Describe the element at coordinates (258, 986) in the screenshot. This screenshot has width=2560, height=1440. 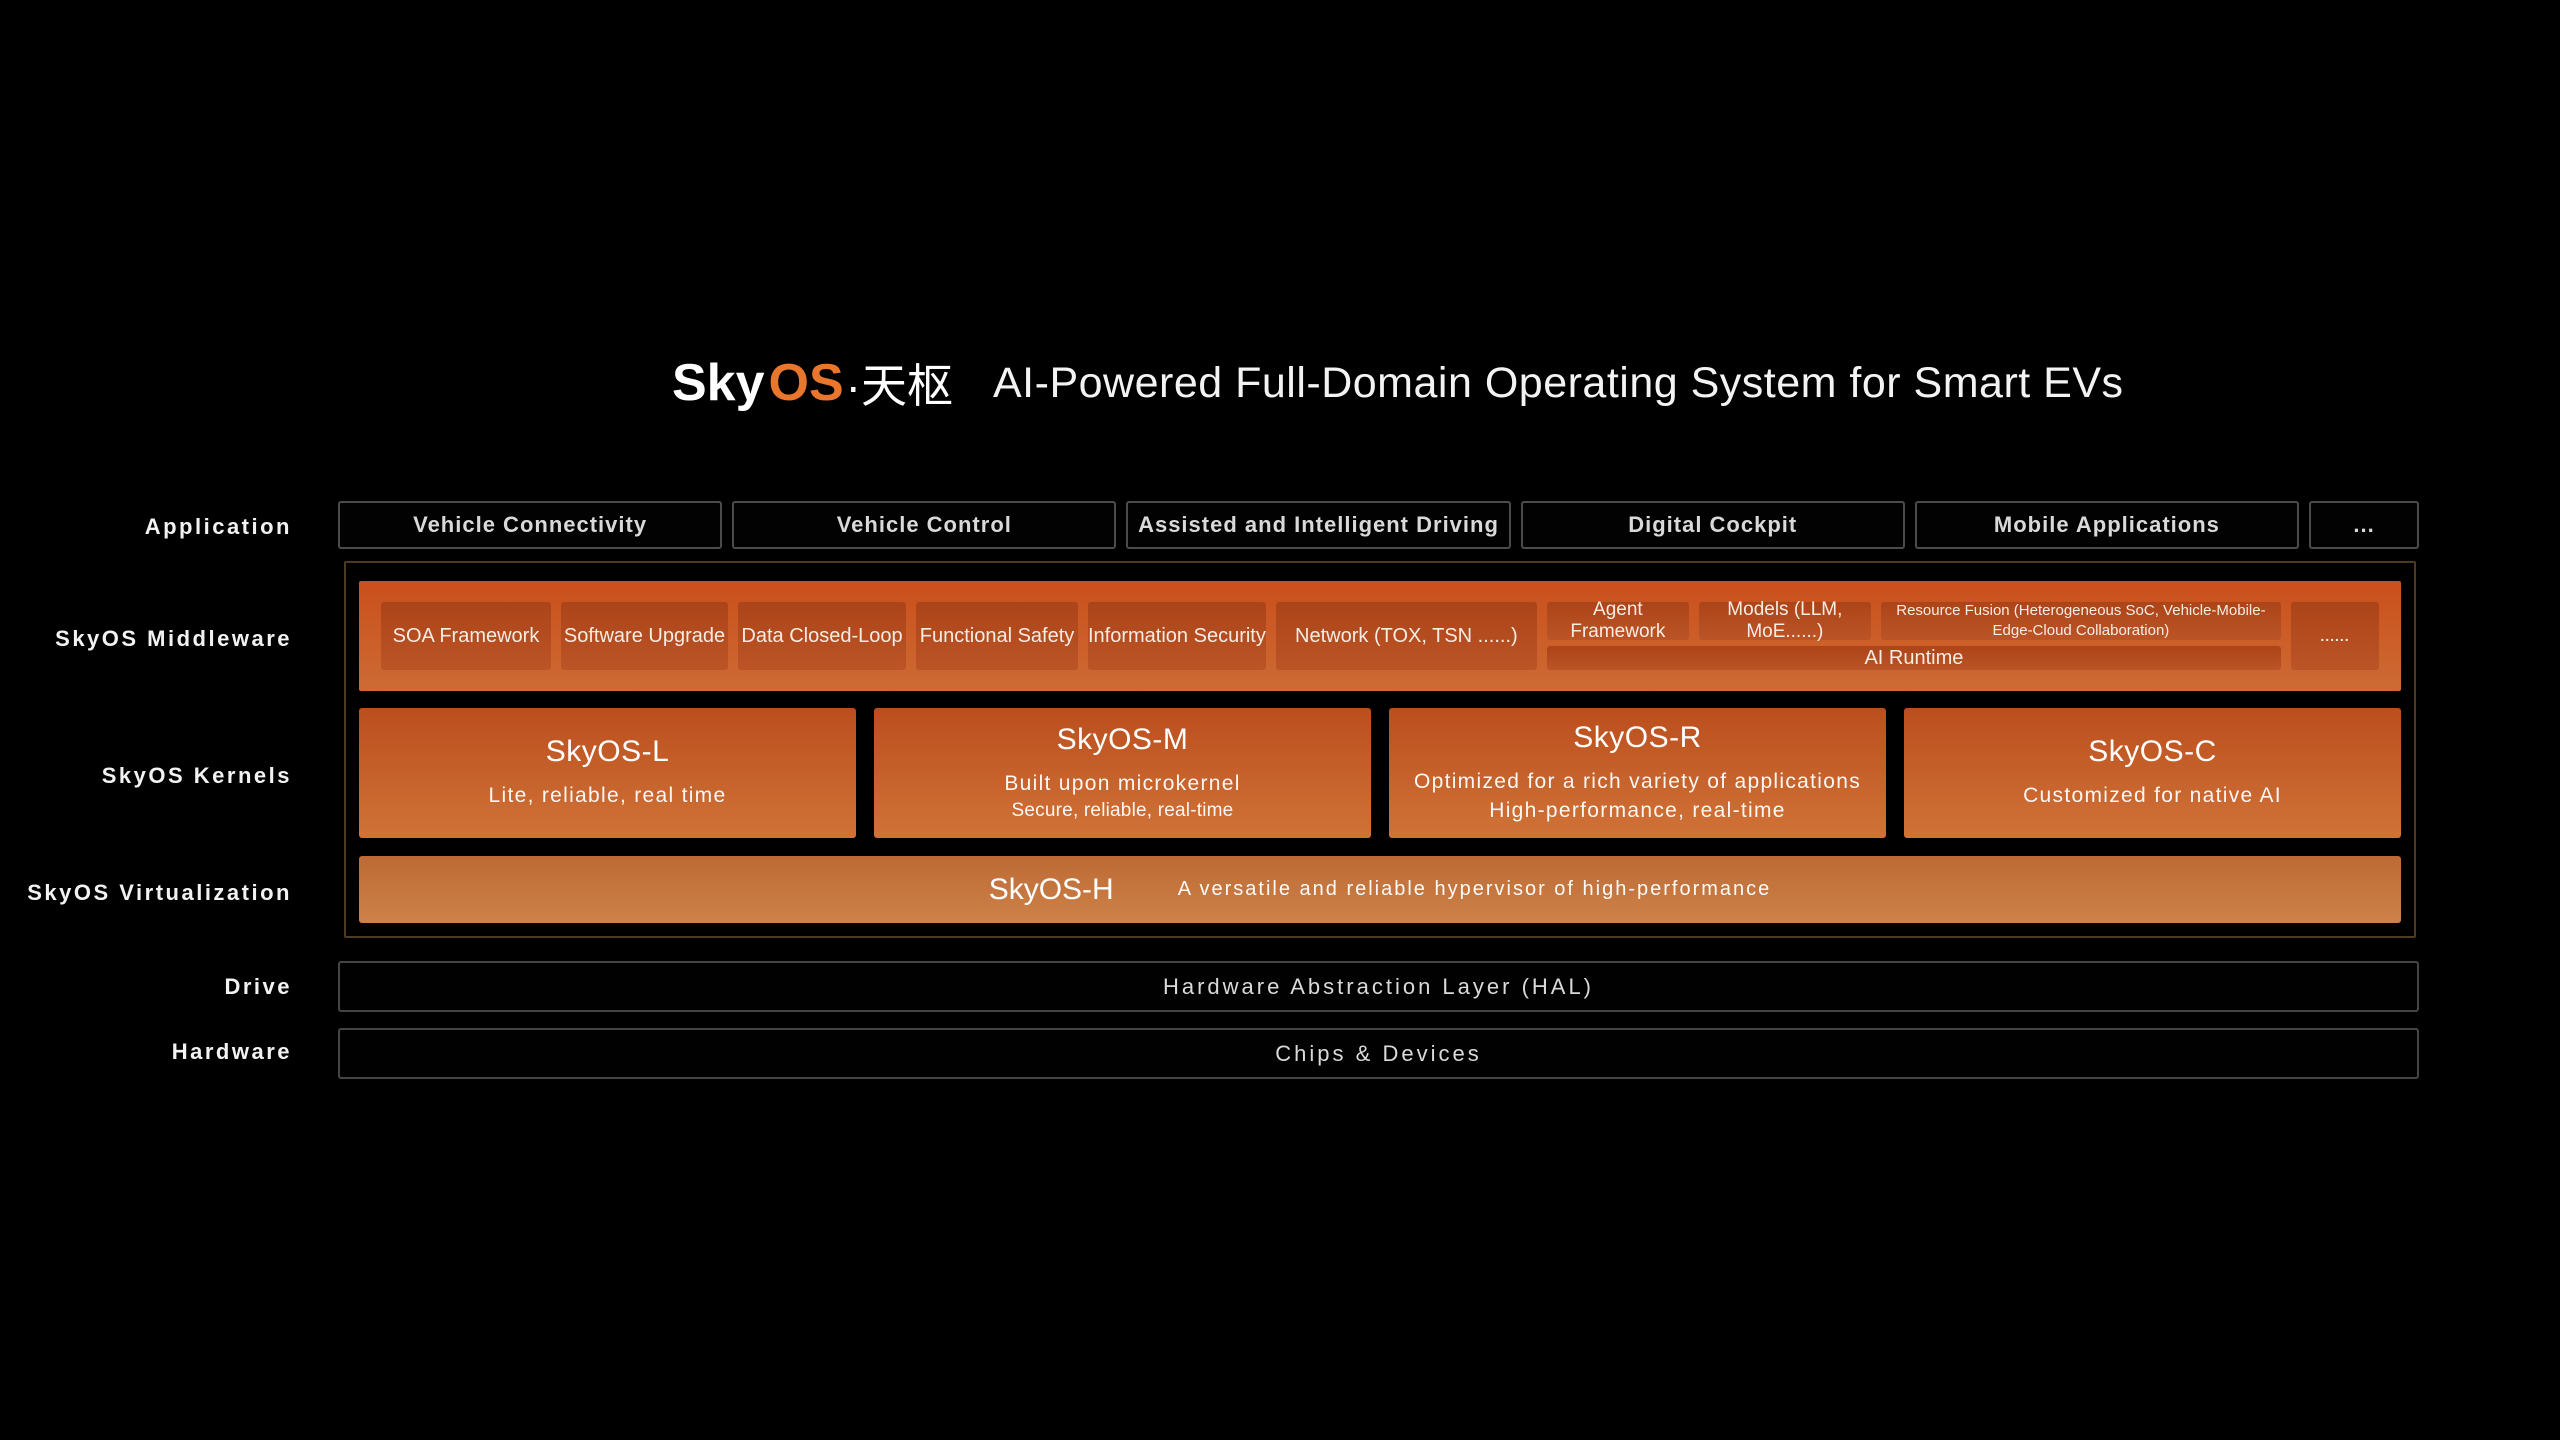
I see `layer-label-drive: Drive` at that location.